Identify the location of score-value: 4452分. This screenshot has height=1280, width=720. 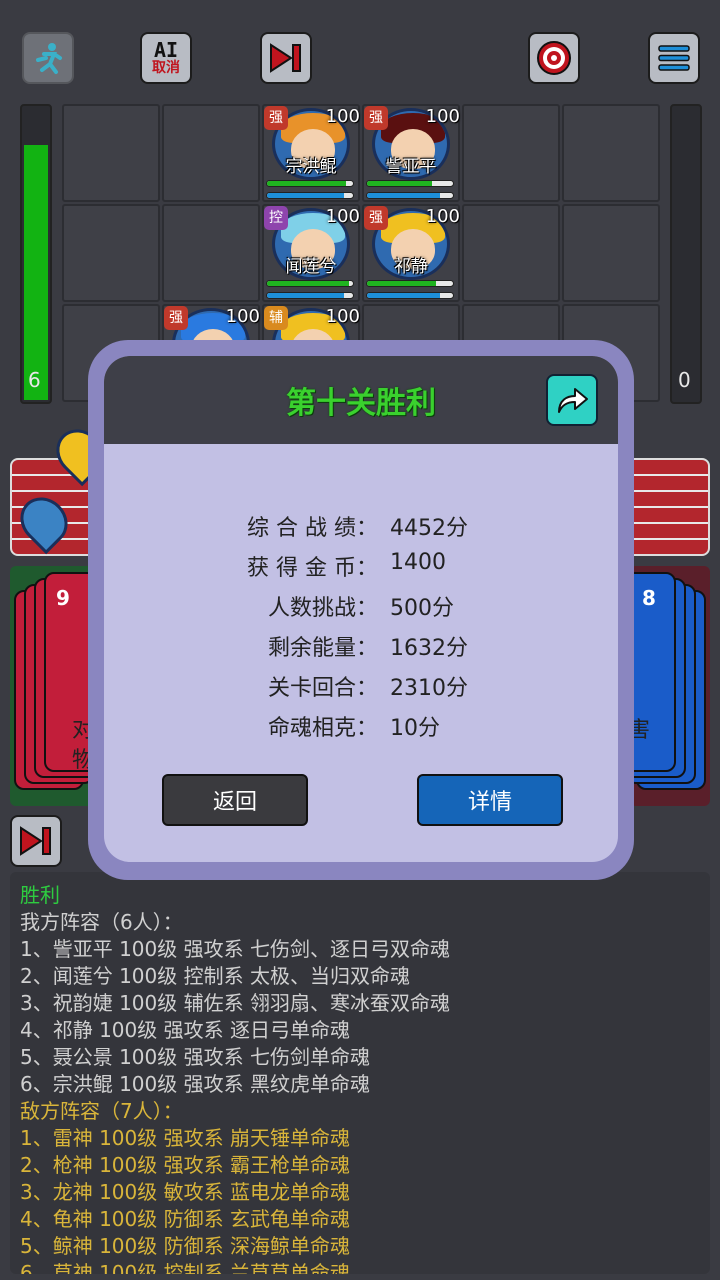
(429, 528).